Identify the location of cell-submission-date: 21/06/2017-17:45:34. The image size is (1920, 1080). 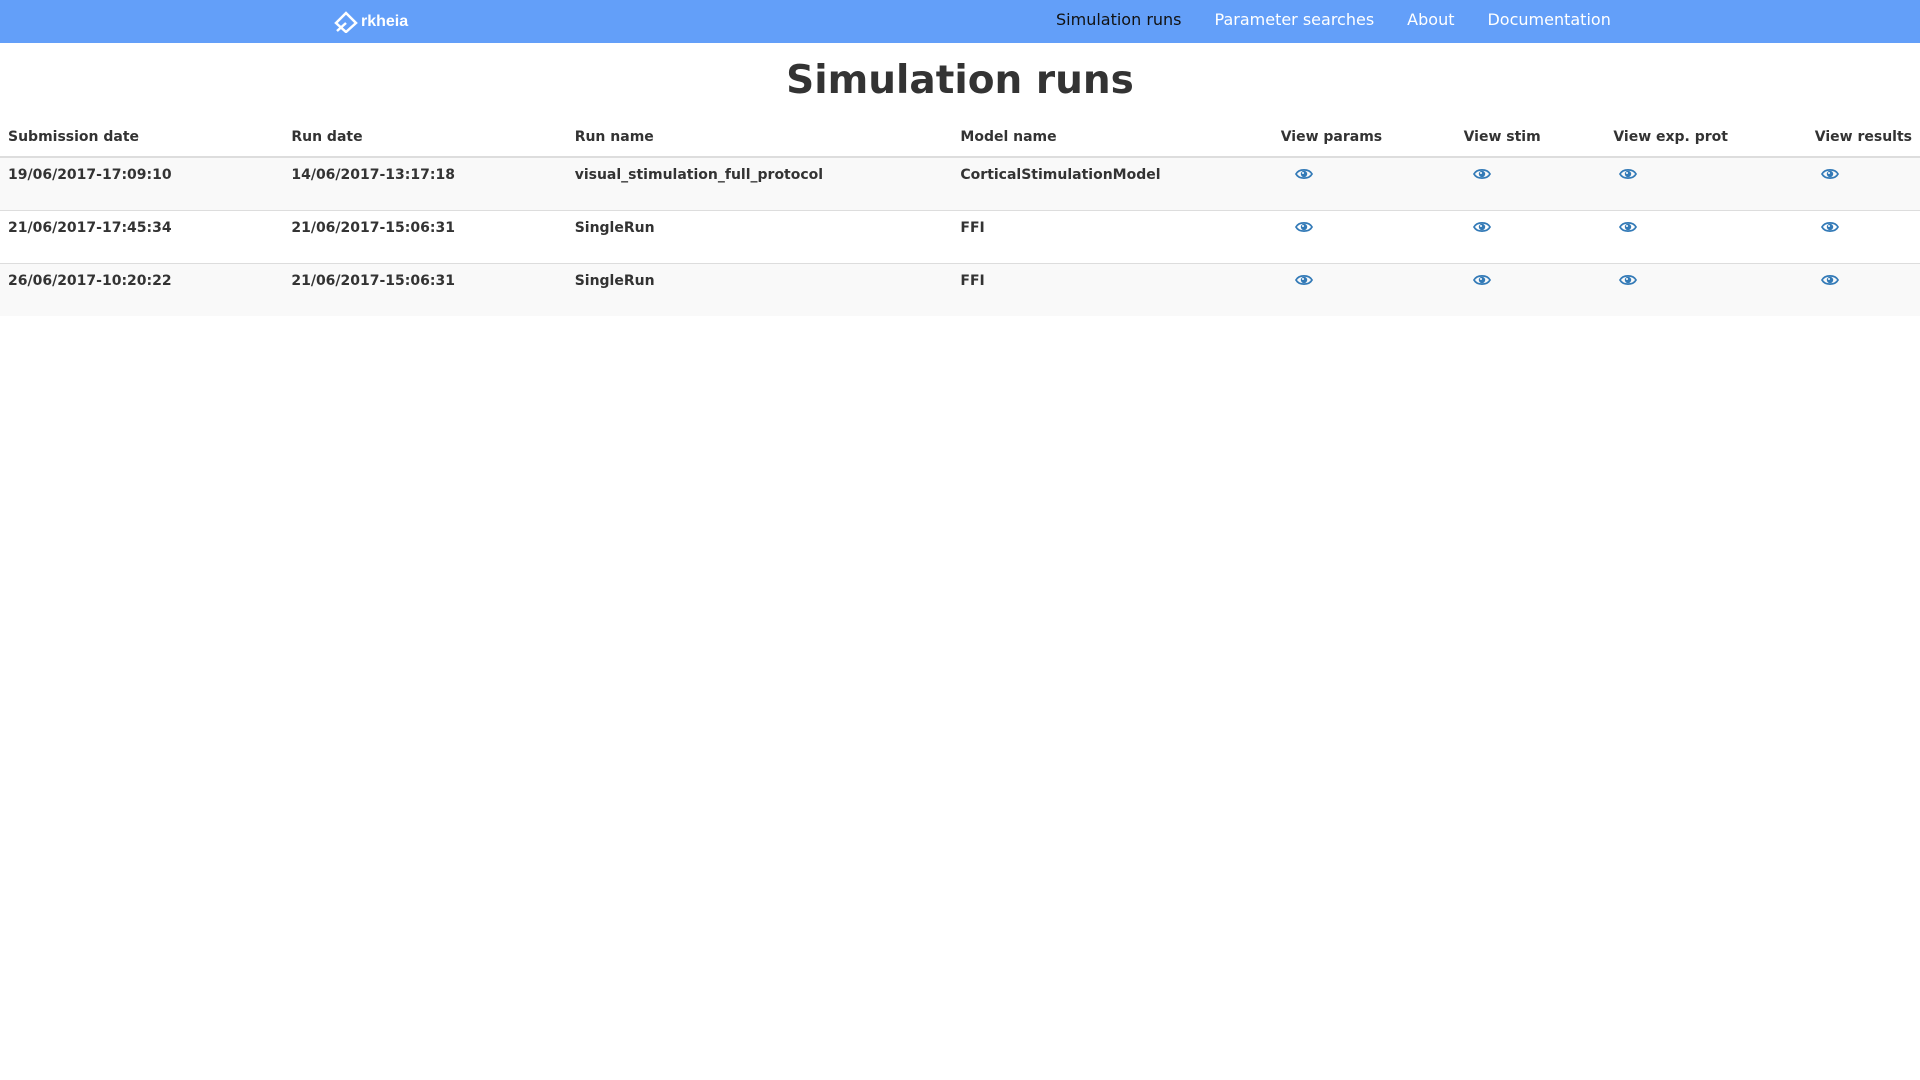
(142, 236).